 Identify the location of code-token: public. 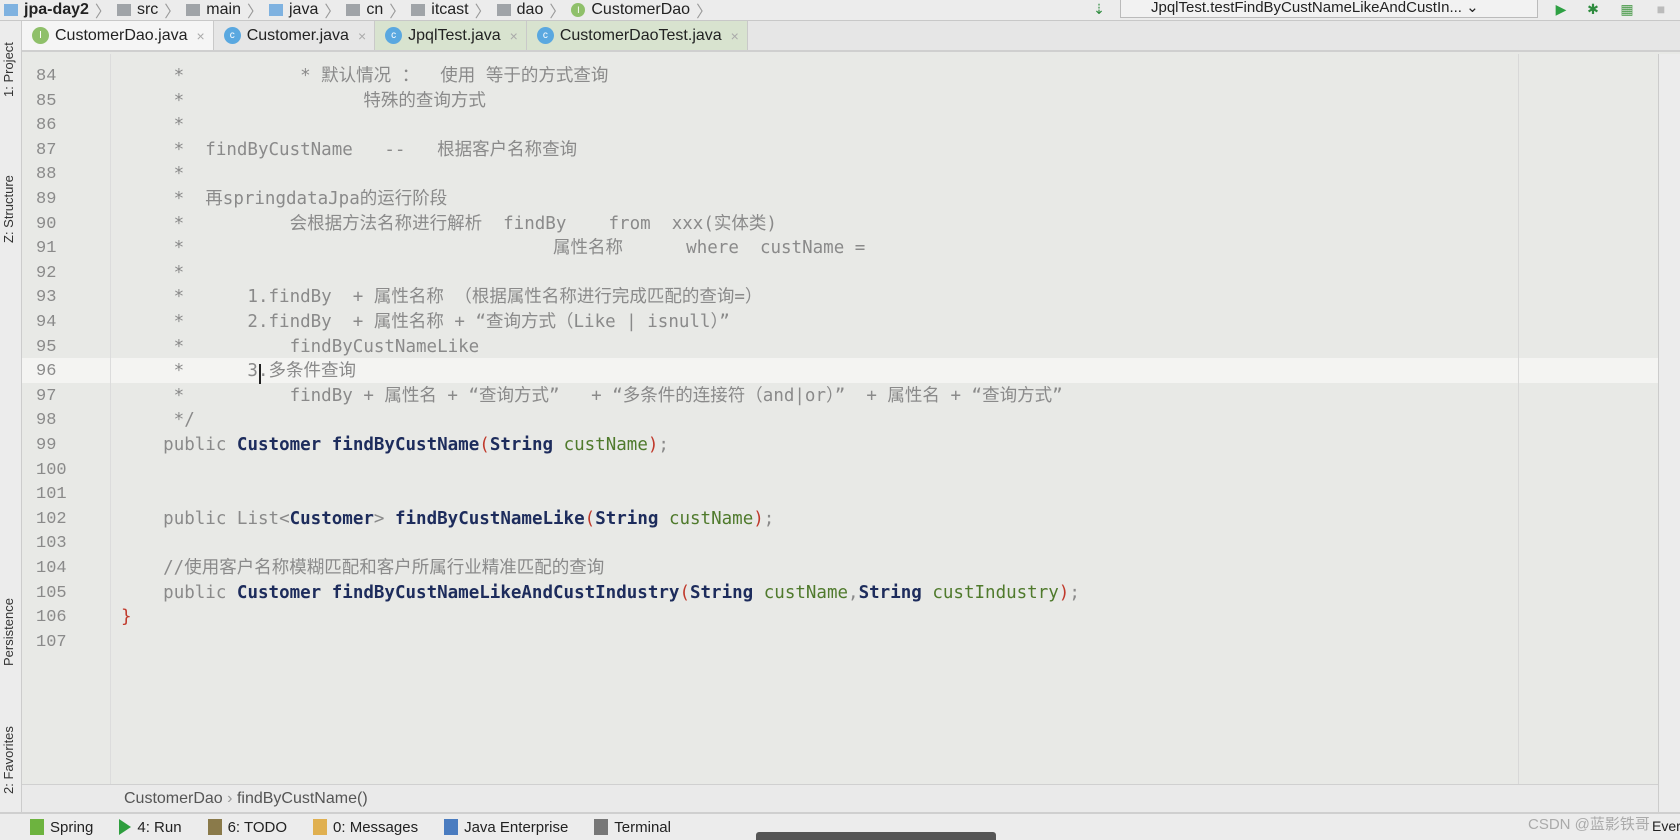
(200, 592).